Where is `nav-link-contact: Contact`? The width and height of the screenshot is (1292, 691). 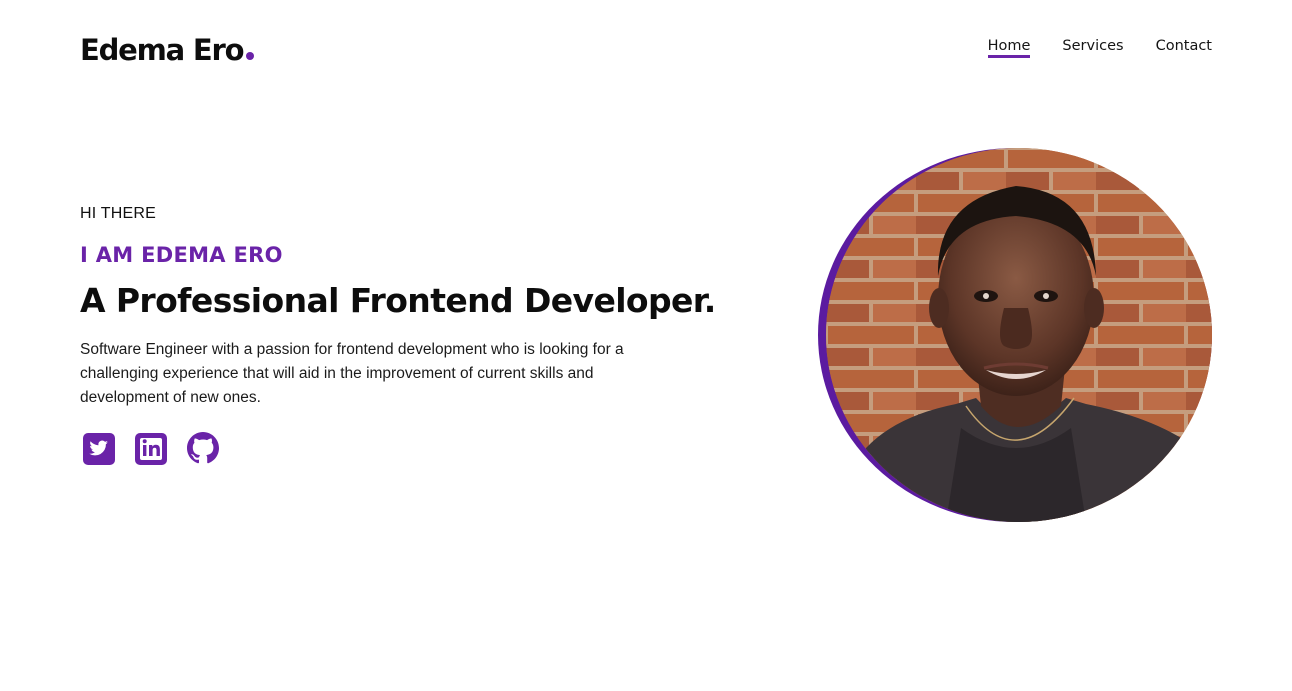
nav-link-contact: Contact is located at coordinates (1184, 47).